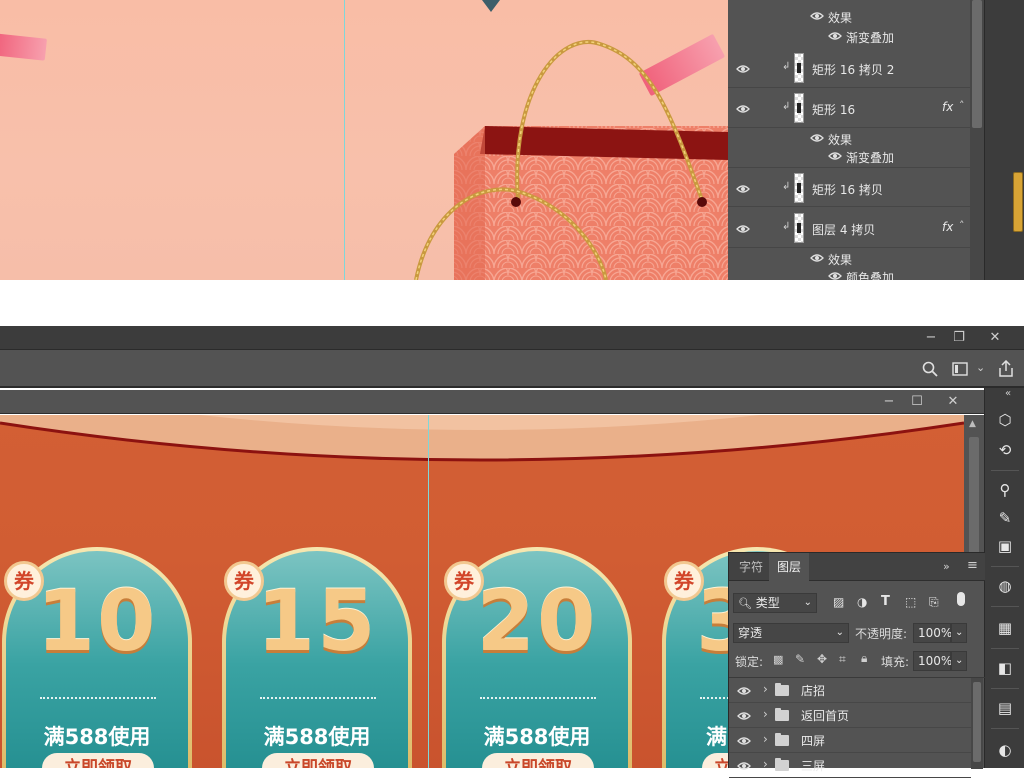 This screenshot has height=778, width=1024. What do you see at coordinates (1008, 393) in the screenshot?
I see `collapse-icon: «` at bounding box center [1008, 393].